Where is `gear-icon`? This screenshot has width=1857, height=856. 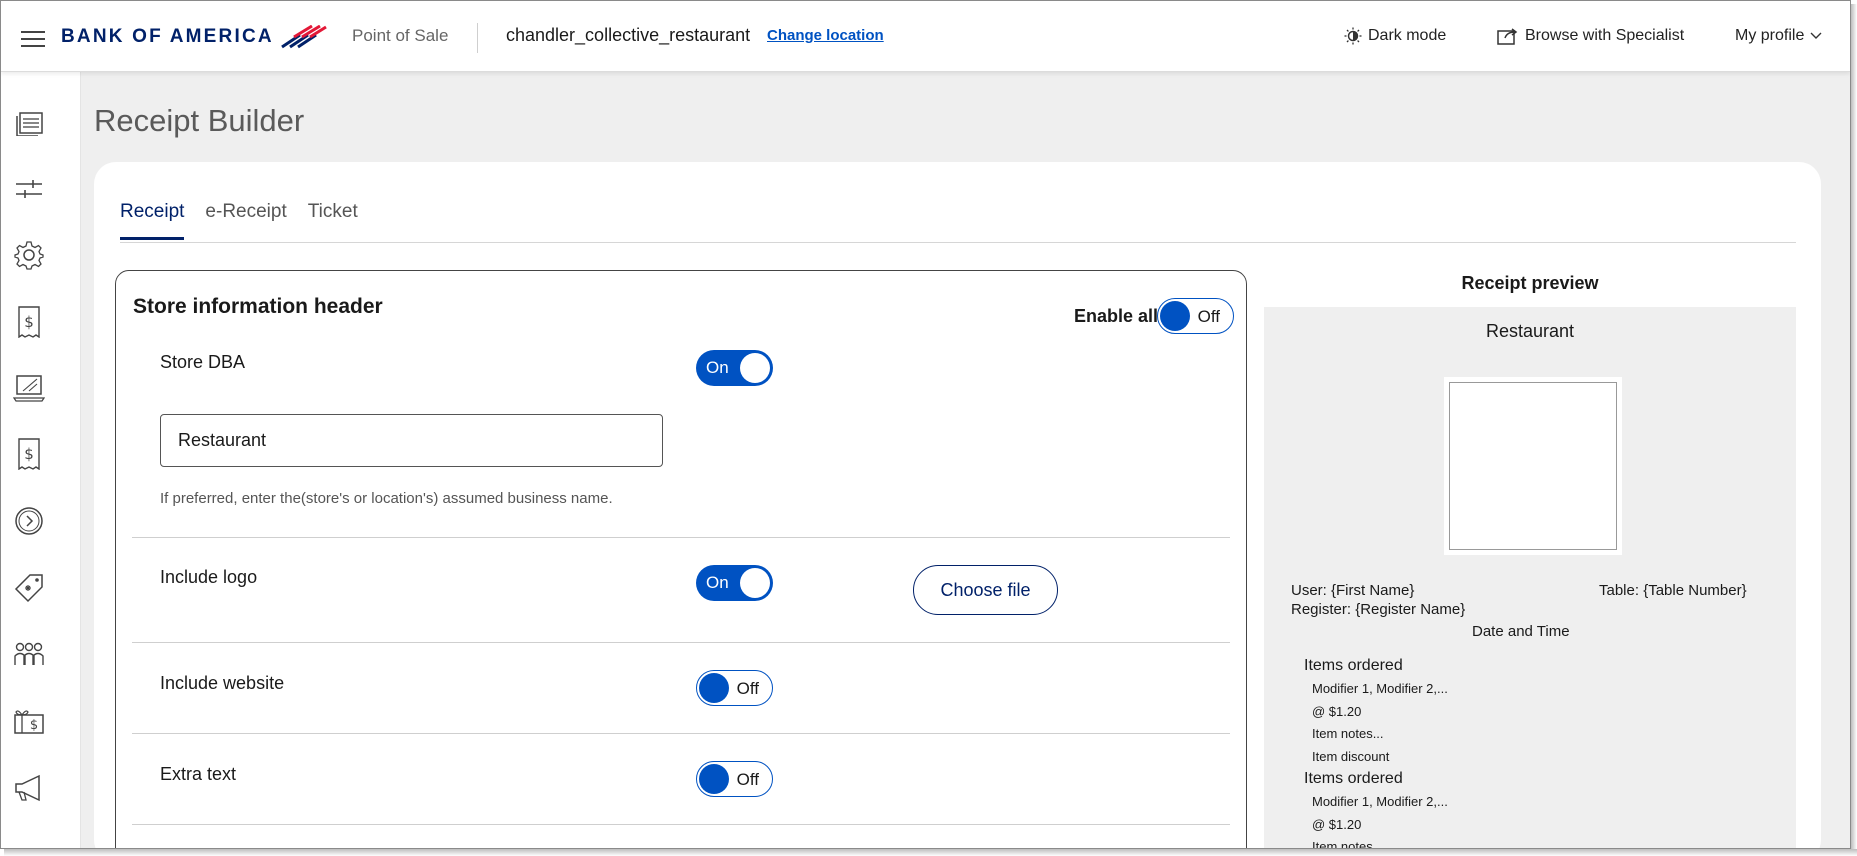
gear-icon is located at coordinates (29, 255).